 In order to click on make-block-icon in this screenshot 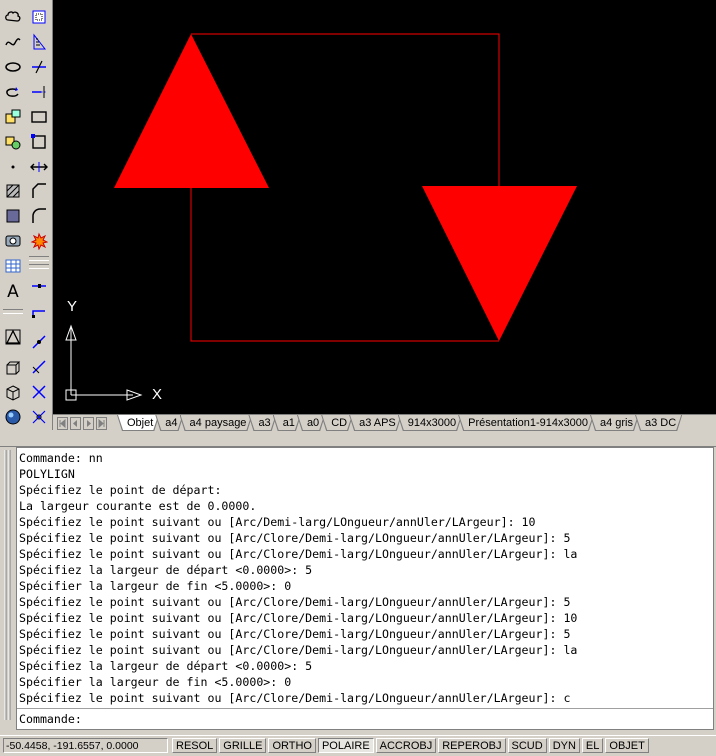, I will do `click(13, 142)`.